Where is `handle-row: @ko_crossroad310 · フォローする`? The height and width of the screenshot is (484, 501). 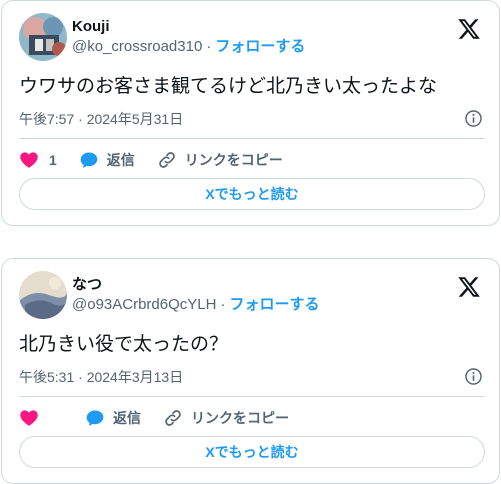 handle-row: @ko_crossroad310 · フォローする is located at coordinates (188, 47).